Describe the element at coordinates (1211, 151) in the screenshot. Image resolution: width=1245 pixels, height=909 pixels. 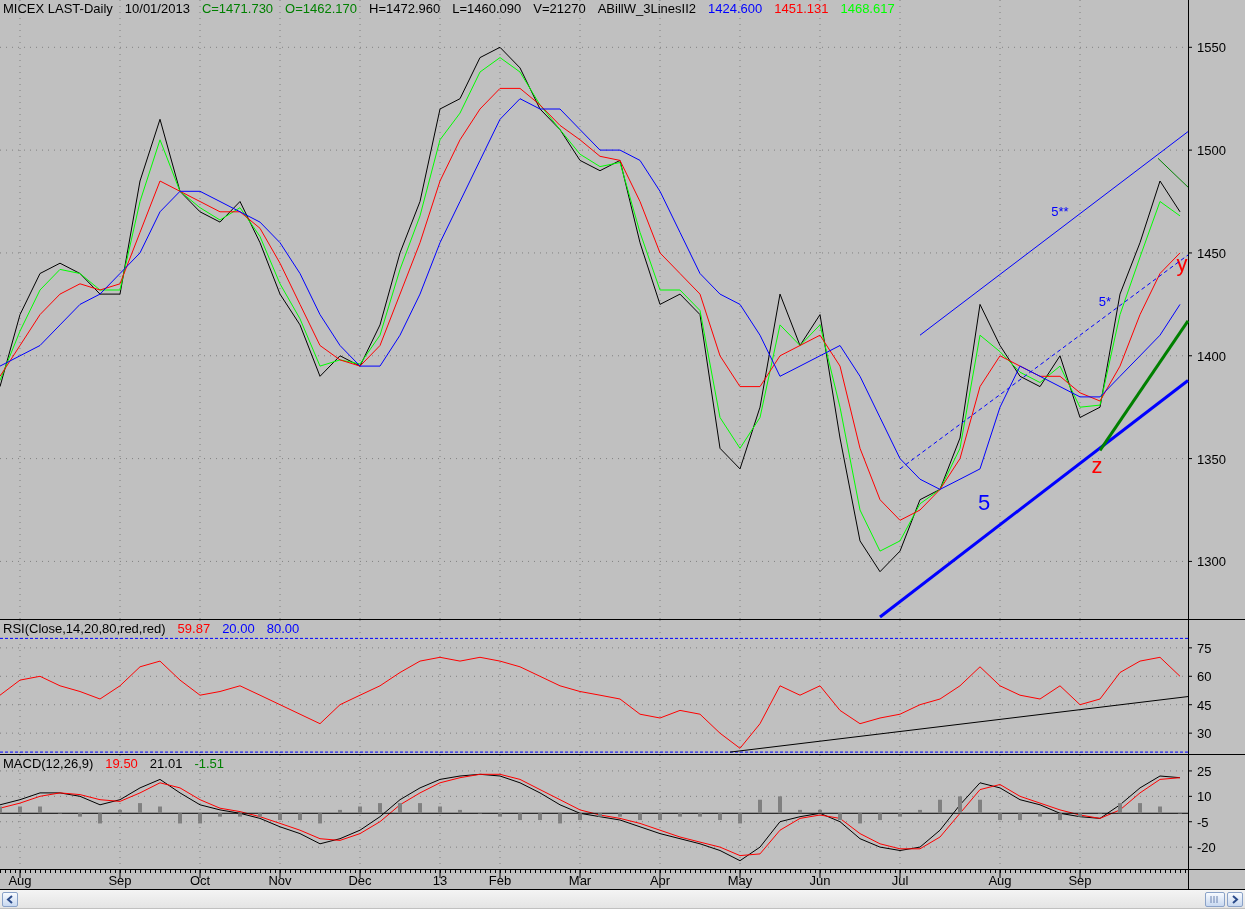
I see `axis-label: 1500` at that location.